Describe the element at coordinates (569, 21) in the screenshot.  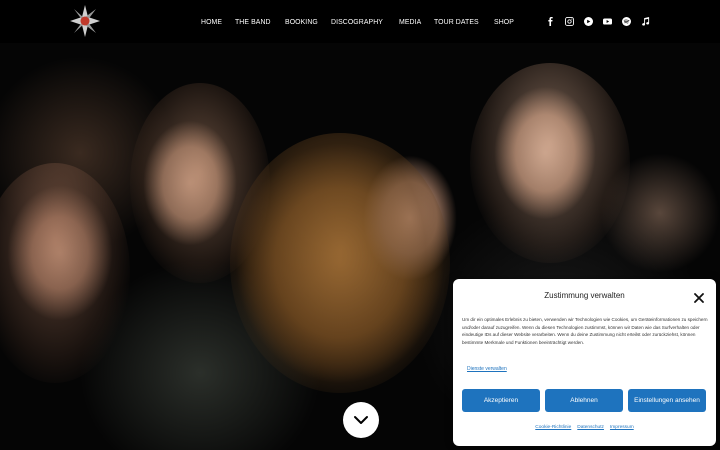
I see `instagram-icon` at that location.